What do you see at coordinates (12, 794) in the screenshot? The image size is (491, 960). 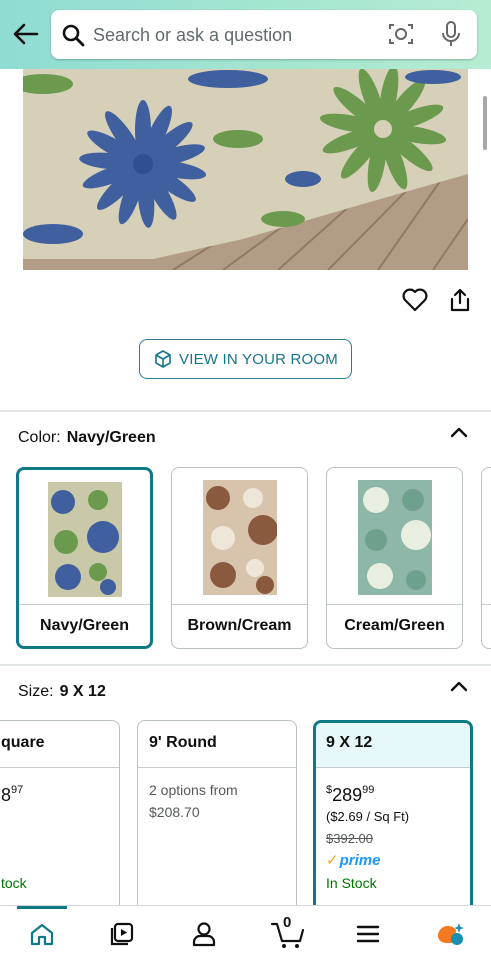 I see `price: 897` at bounding box center [12, 794].